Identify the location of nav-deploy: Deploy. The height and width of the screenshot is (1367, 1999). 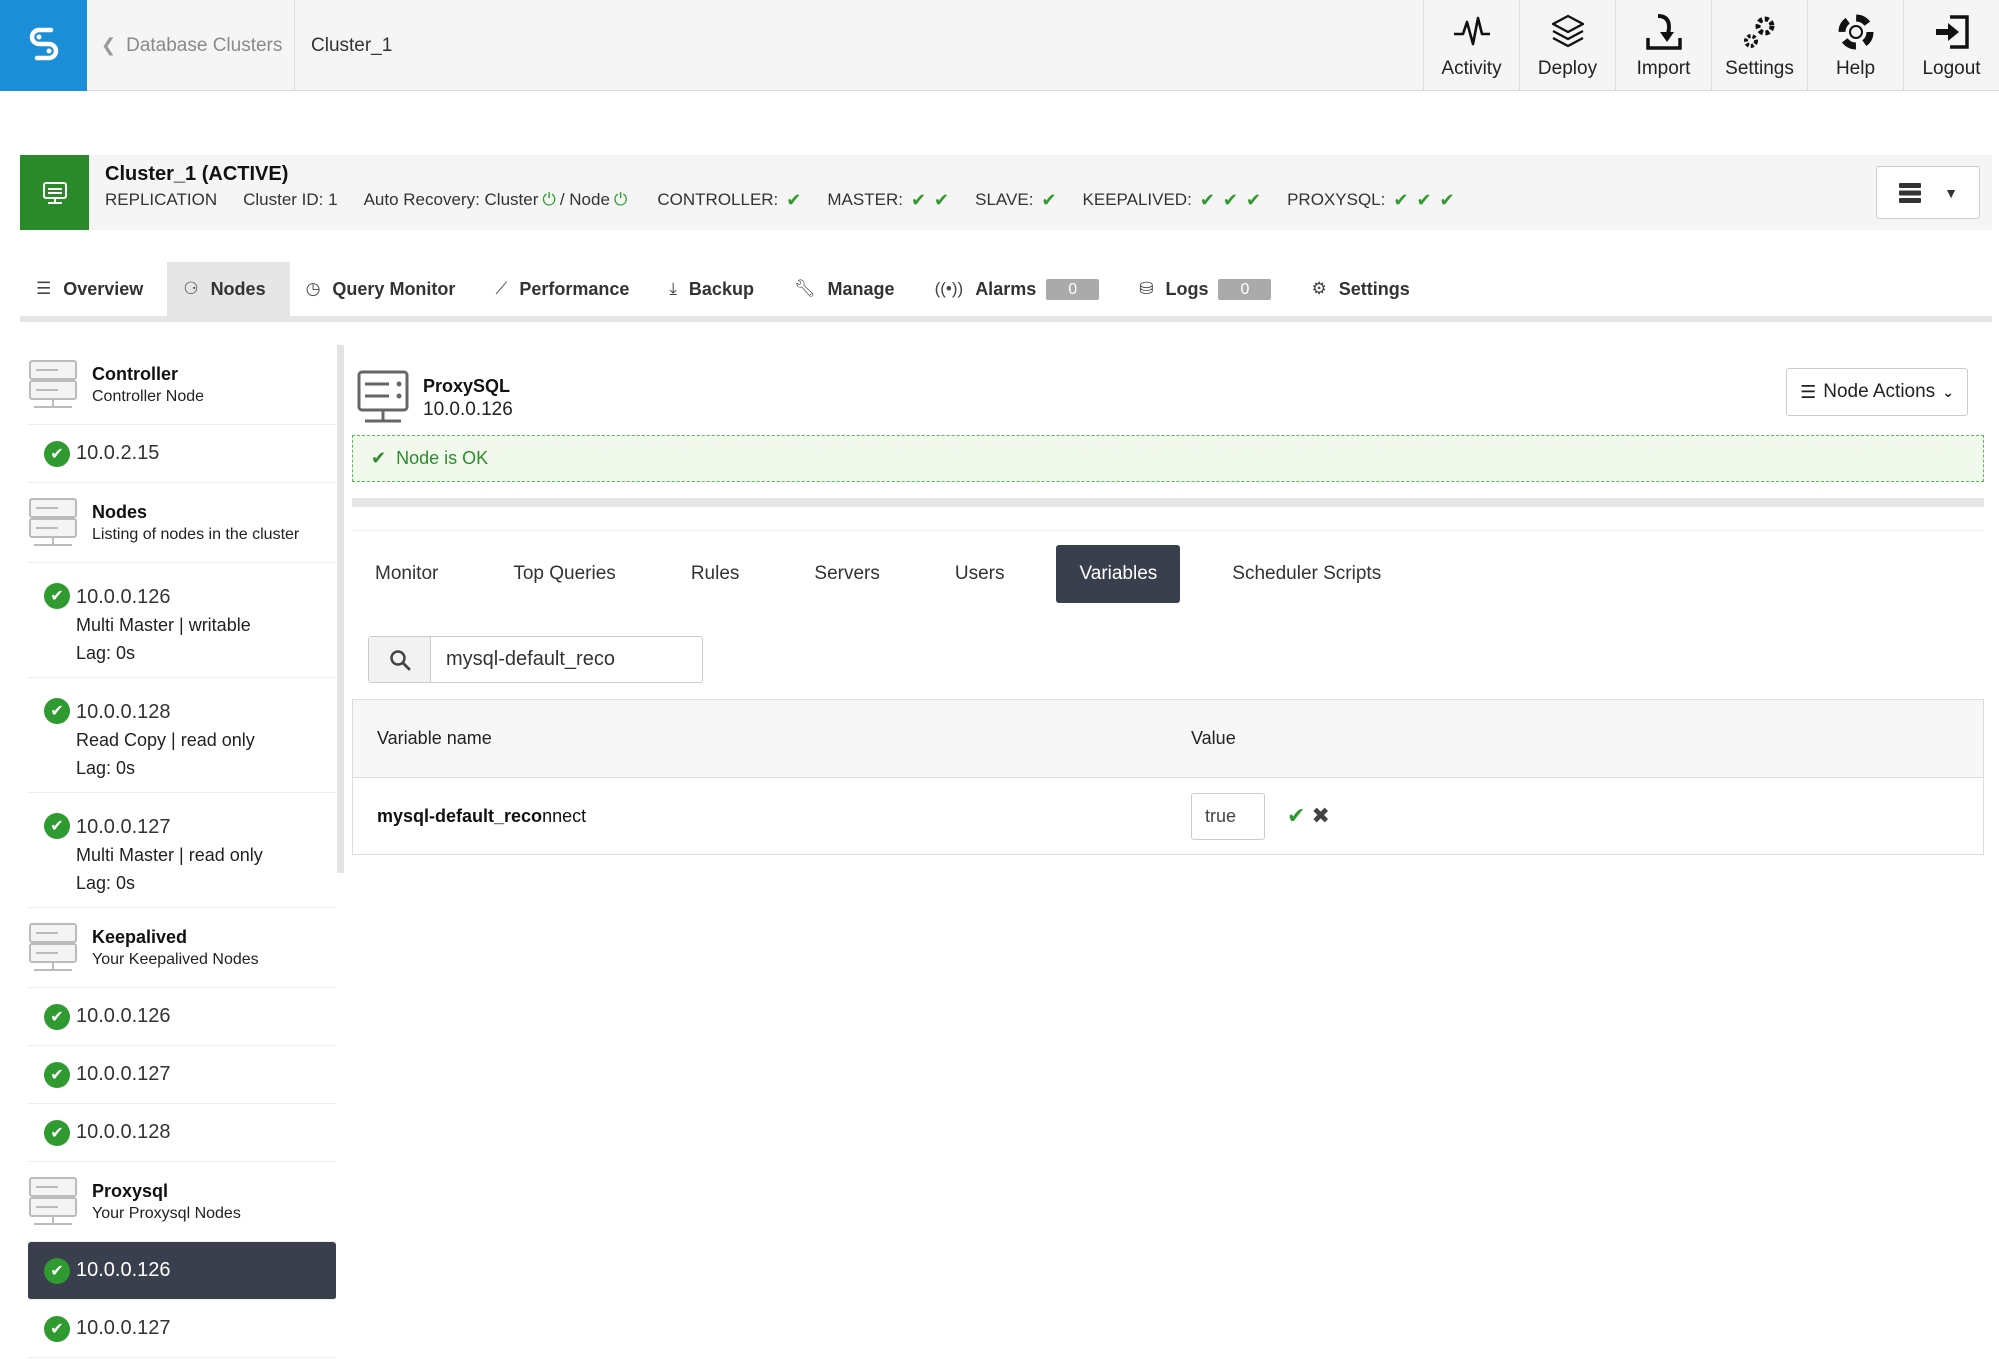
(1567, 45).